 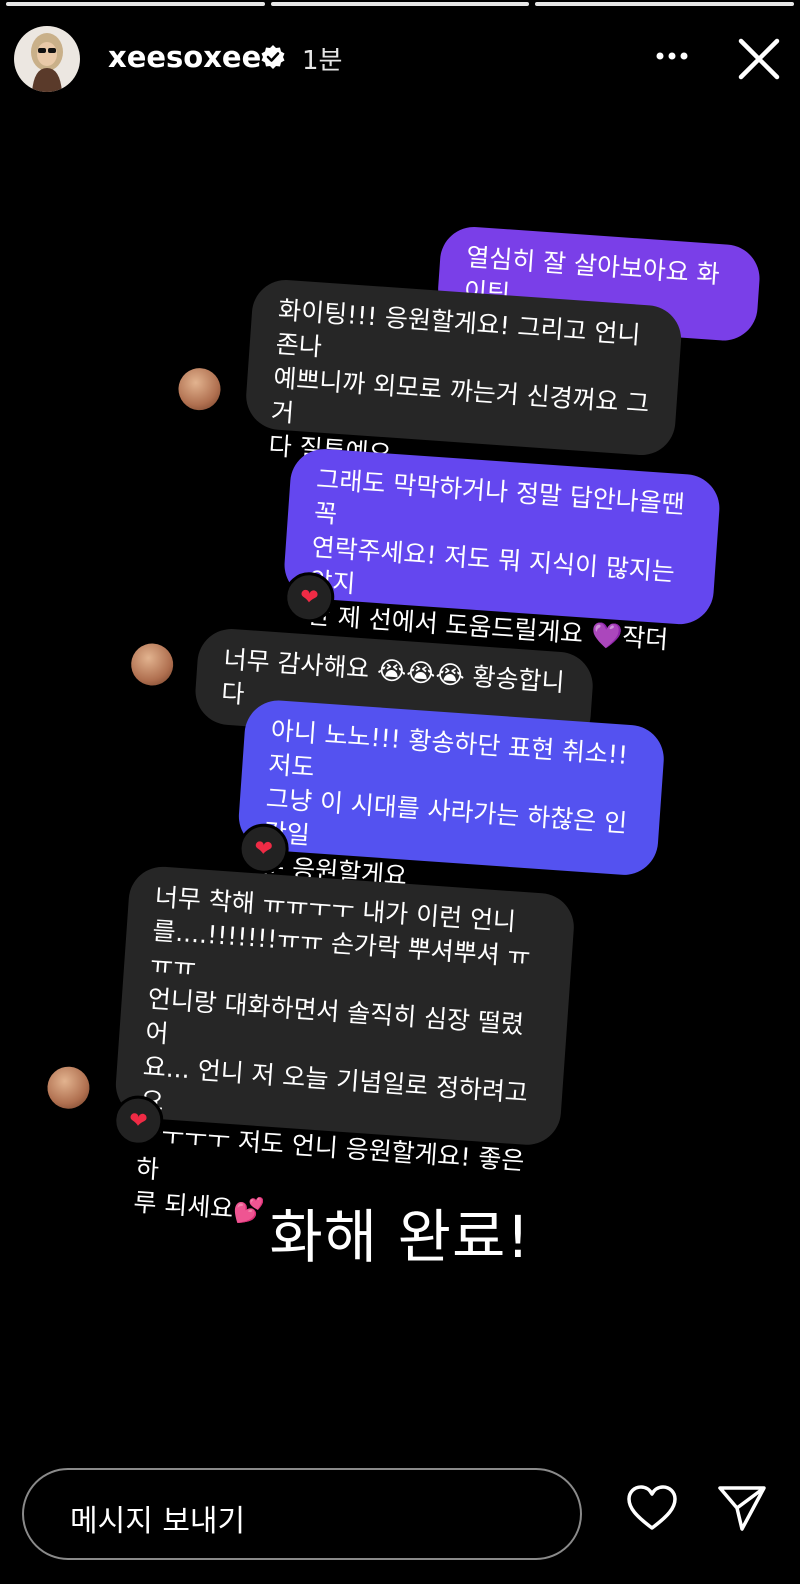 I want to click on message-placeholder: 메시지 보내기, so click(x=158, y=1521).